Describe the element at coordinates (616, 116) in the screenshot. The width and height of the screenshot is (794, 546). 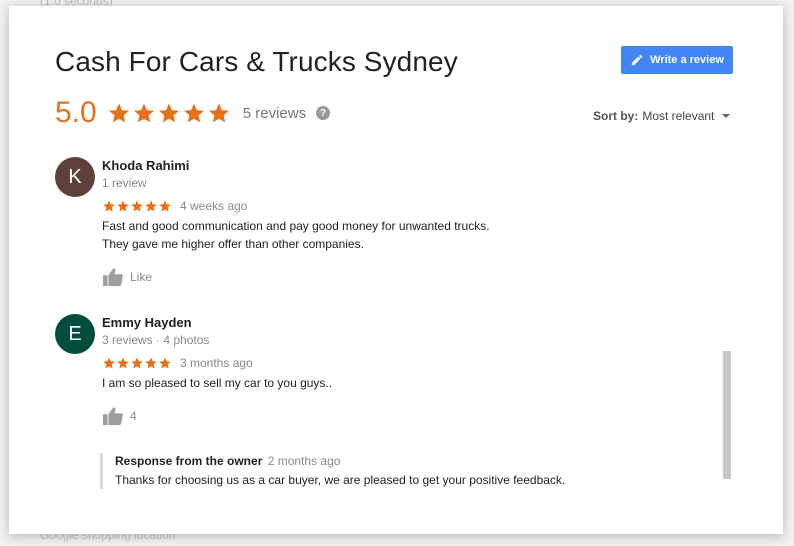
I see `sort-label: Sort by:` at that location.